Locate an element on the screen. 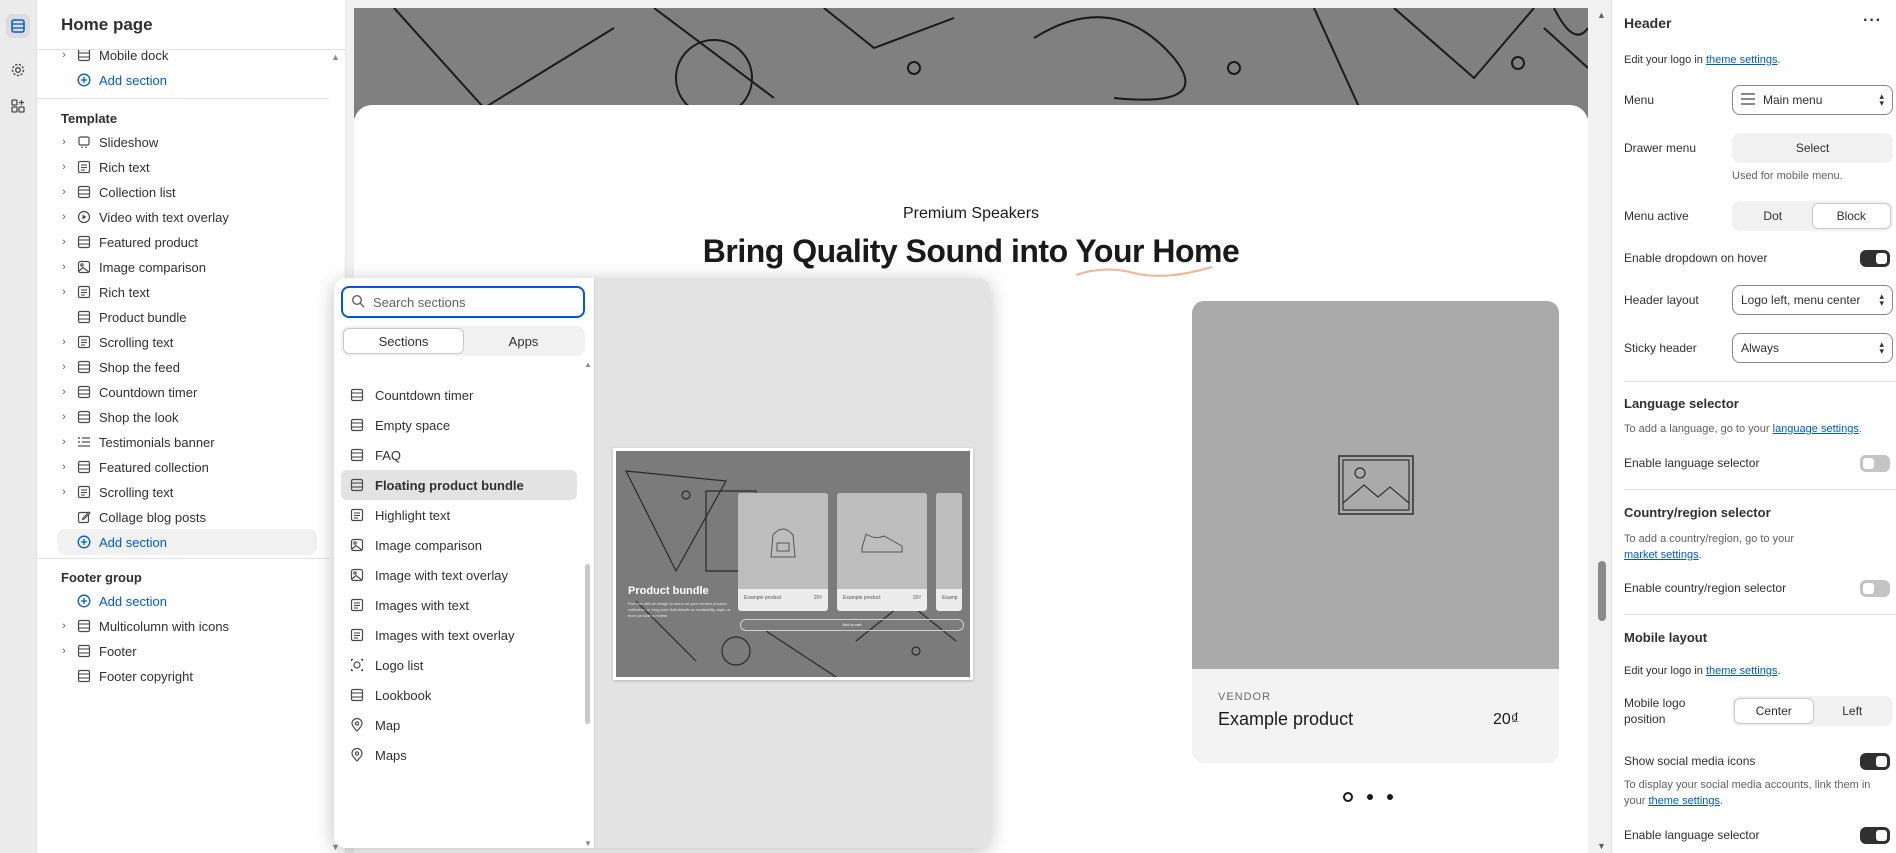 The image size is (1896, 853). mobile-logo-center: Center is located at coordinates (1774, 711).